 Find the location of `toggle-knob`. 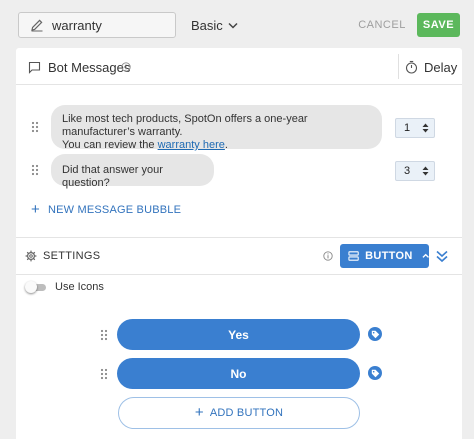

toggle-knob is located at coordinates (31, 287).